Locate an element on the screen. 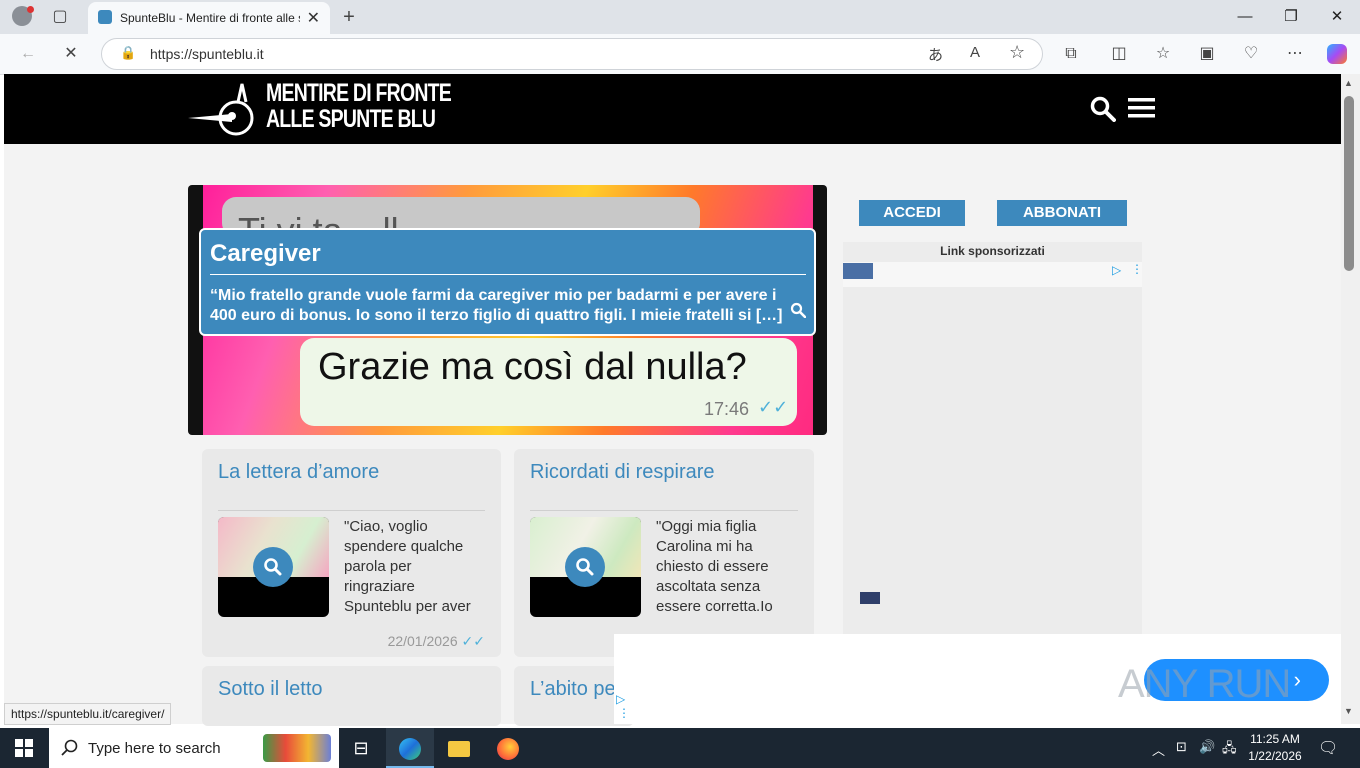  ad-small-logo is located at coordinates (870, 598).